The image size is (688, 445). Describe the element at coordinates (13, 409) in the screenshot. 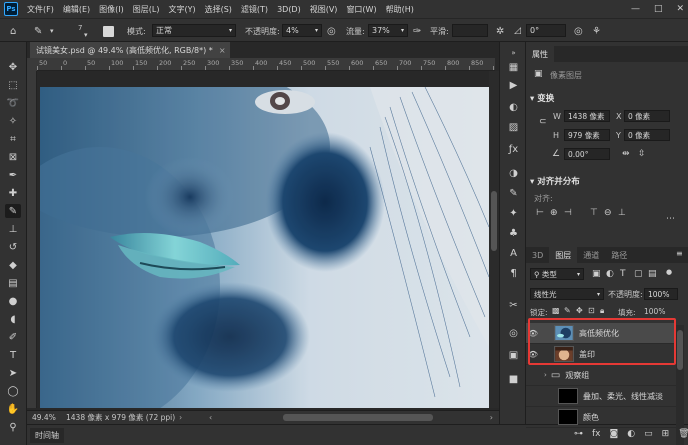

I see `hand-tool-icon: ✋` at that location.